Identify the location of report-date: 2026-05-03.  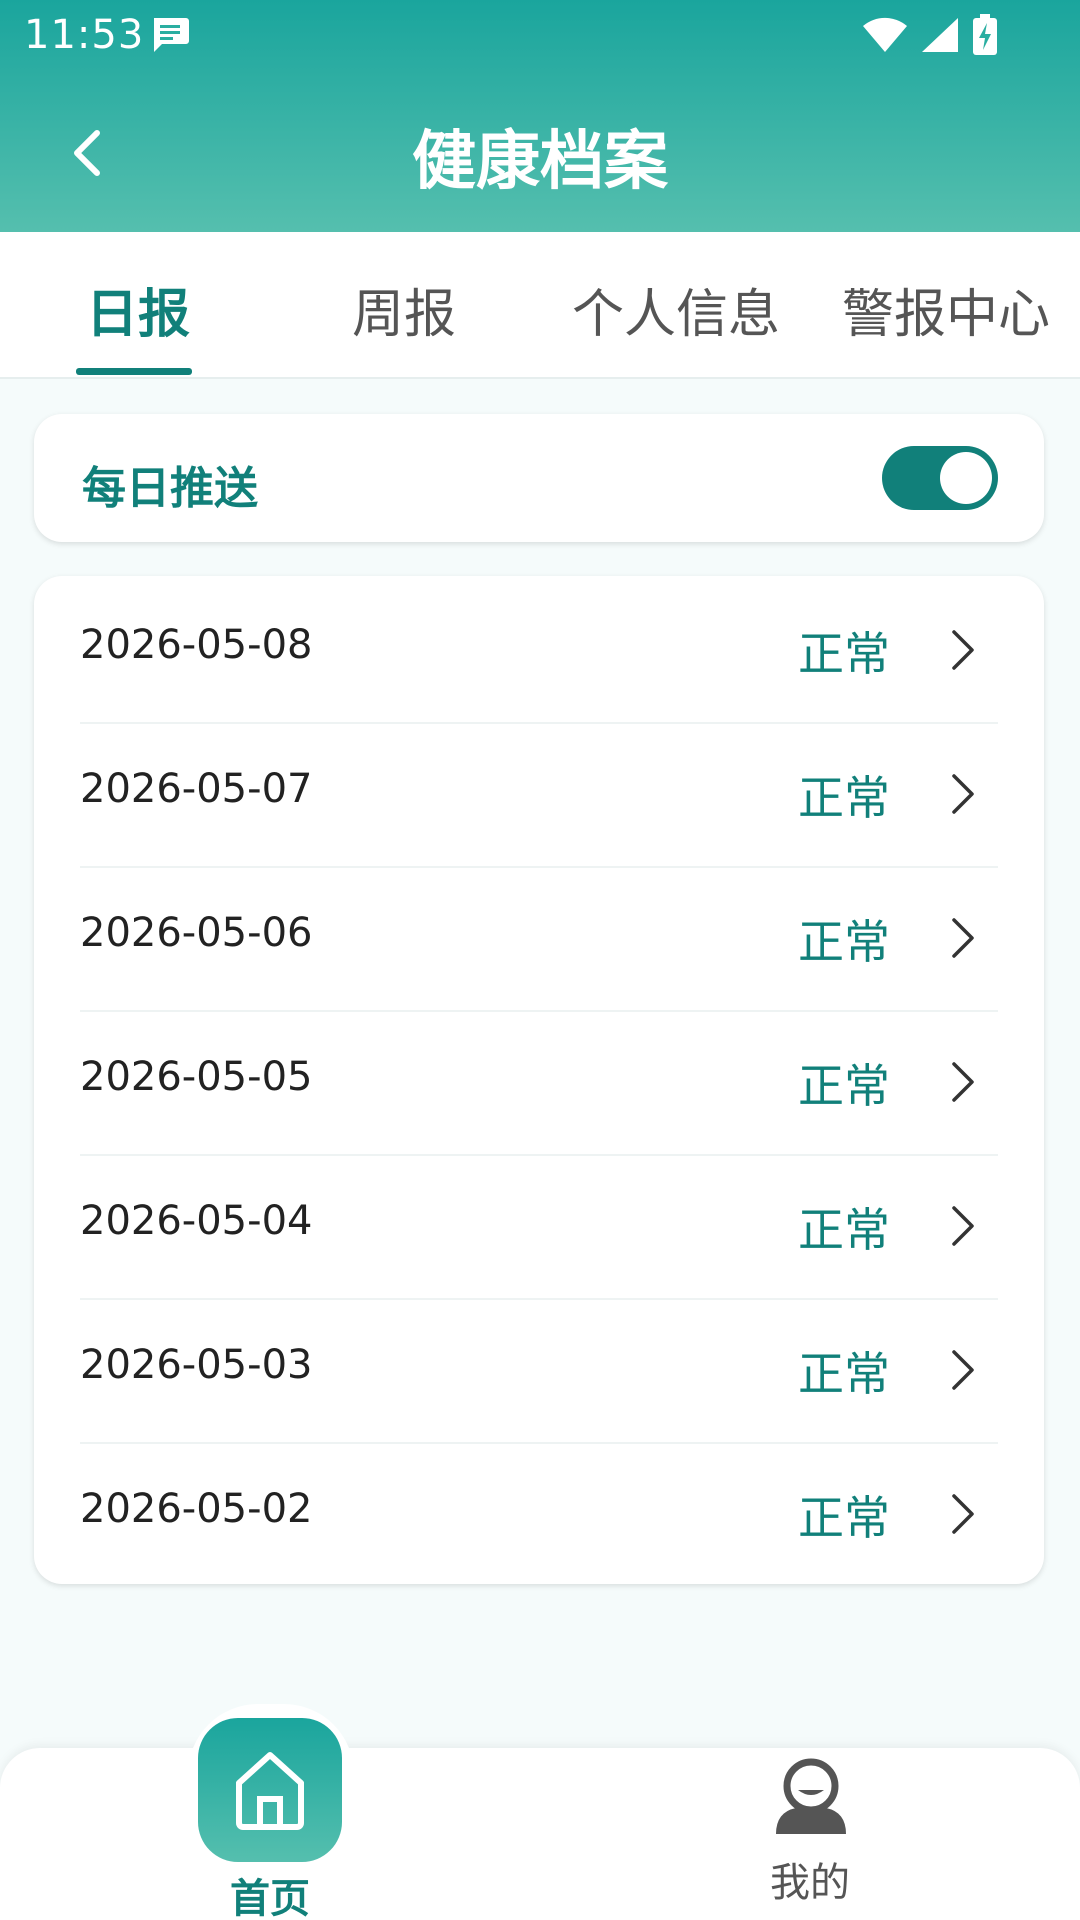
(196, 1365).